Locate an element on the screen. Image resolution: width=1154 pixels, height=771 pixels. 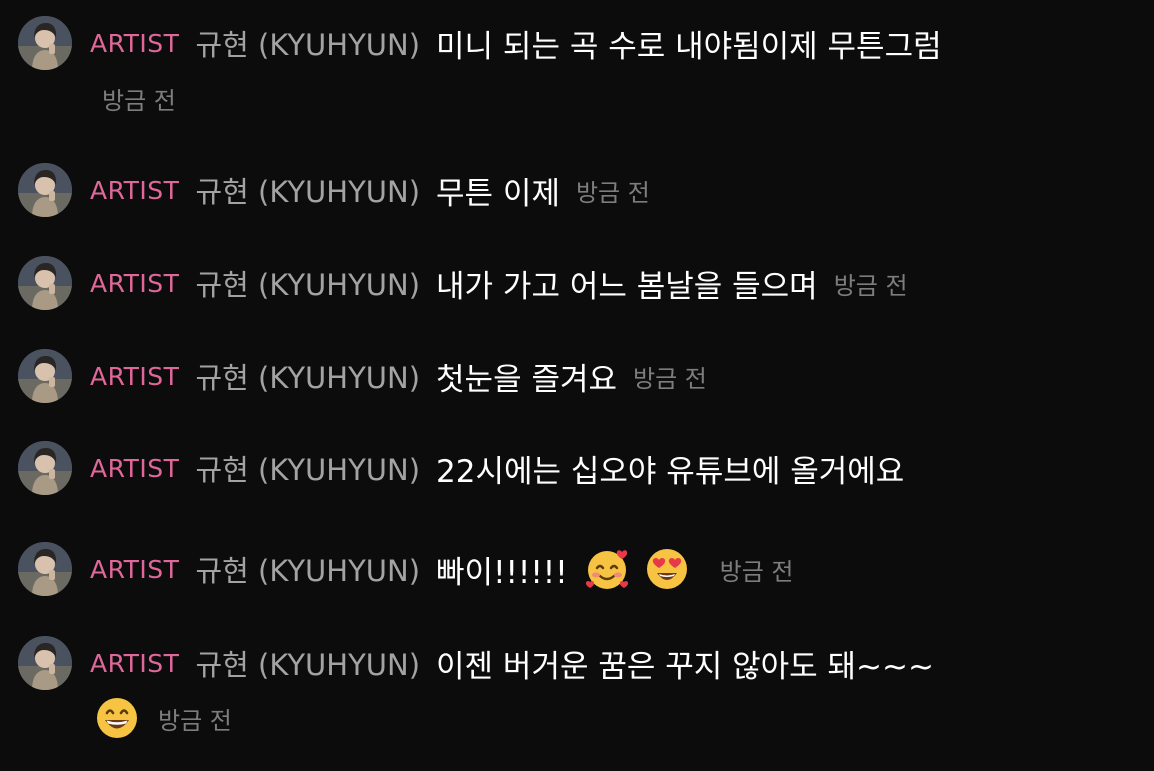
message-text: 내가 가고 어느 봄날을 들으며 is located at coordinates (627, 286).